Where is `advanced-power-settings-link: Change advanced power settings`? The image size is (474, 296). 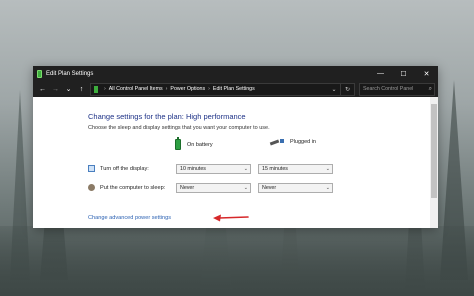
advanced-power-settings-link: Change advanced power settings is located at coordinates (129, 218).